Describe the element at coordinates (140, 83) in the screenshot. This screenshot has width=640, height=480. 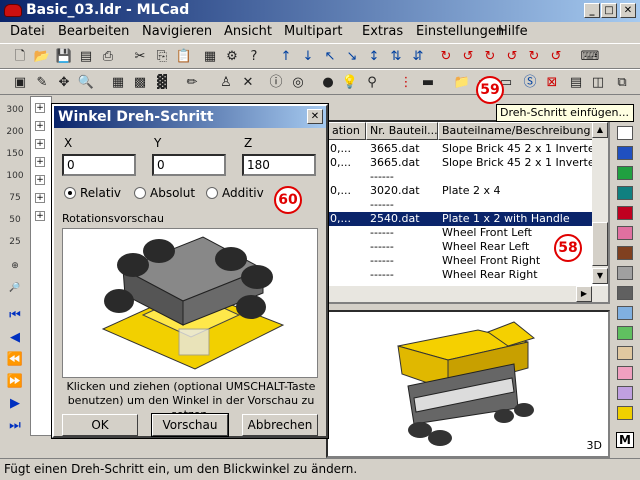
I see `grid-medium-icon: ▩` at that location.